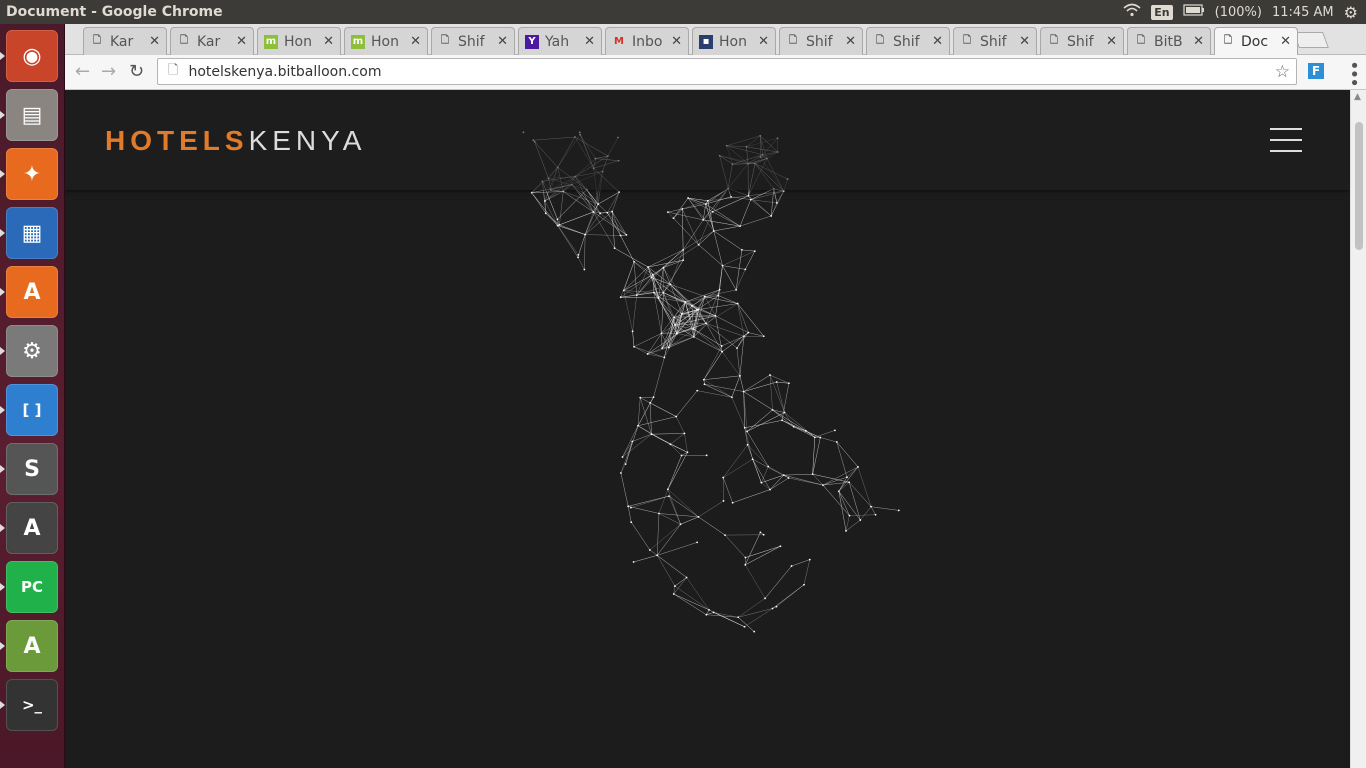 The height and width of the screenshot is (768, 1366). What do you see at coordinates (32, 469) in the screenshot?
I see `launcher-sublime-text-icon: S` at bounding box center [32, 469].